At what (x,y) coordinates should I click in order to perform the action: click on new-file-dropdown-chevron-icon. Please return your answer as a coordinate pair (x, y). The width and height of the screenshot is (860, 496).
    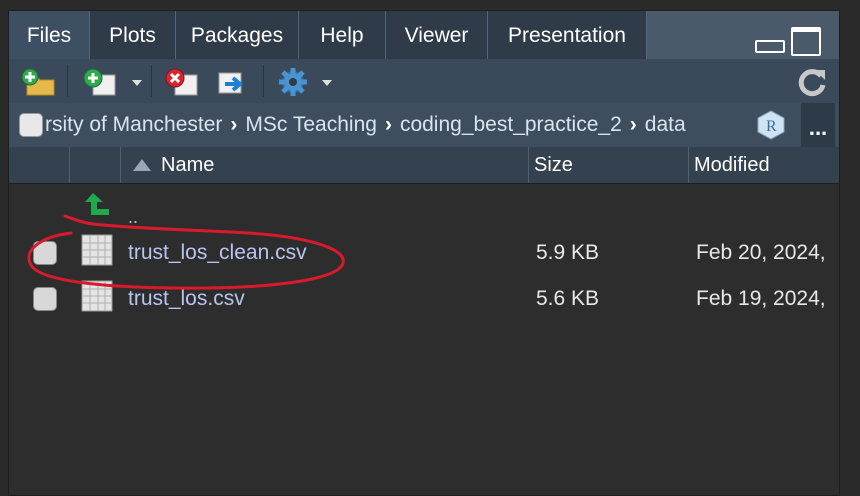
    Looking at the image, I should click on (137, 83).